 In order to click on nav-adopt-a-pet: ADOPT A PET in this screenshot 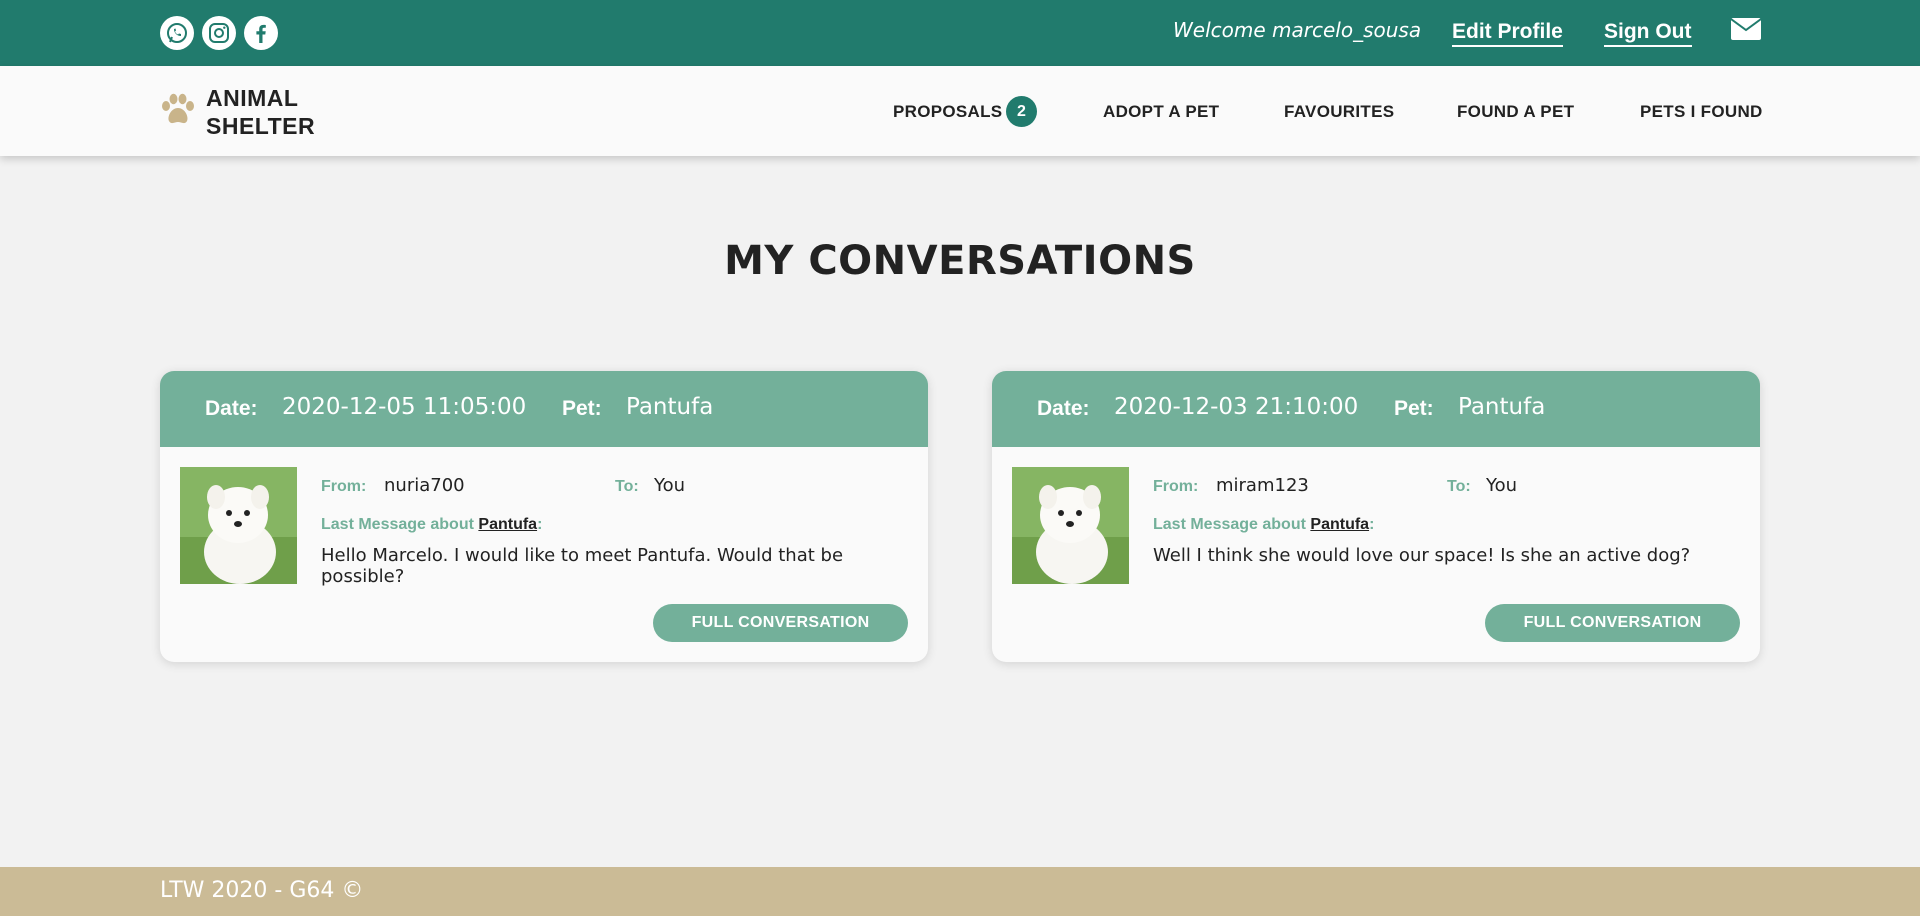, I will do `click(1161, 112)`.